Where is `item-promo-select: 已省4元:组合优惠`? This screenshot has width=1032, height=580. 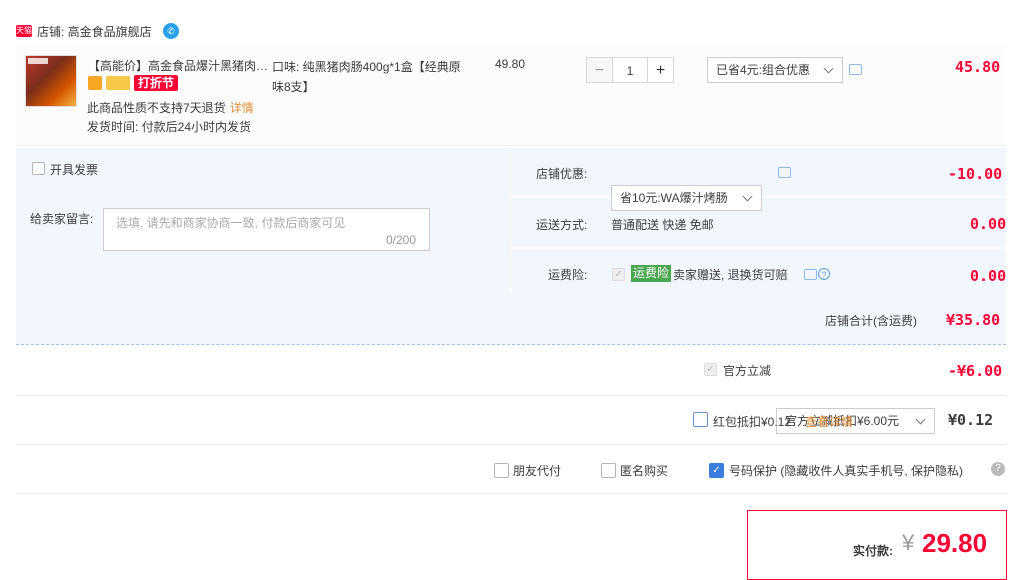
item-promo-select: 已省4元:组合优惠 is located at coordinates (775, 70).